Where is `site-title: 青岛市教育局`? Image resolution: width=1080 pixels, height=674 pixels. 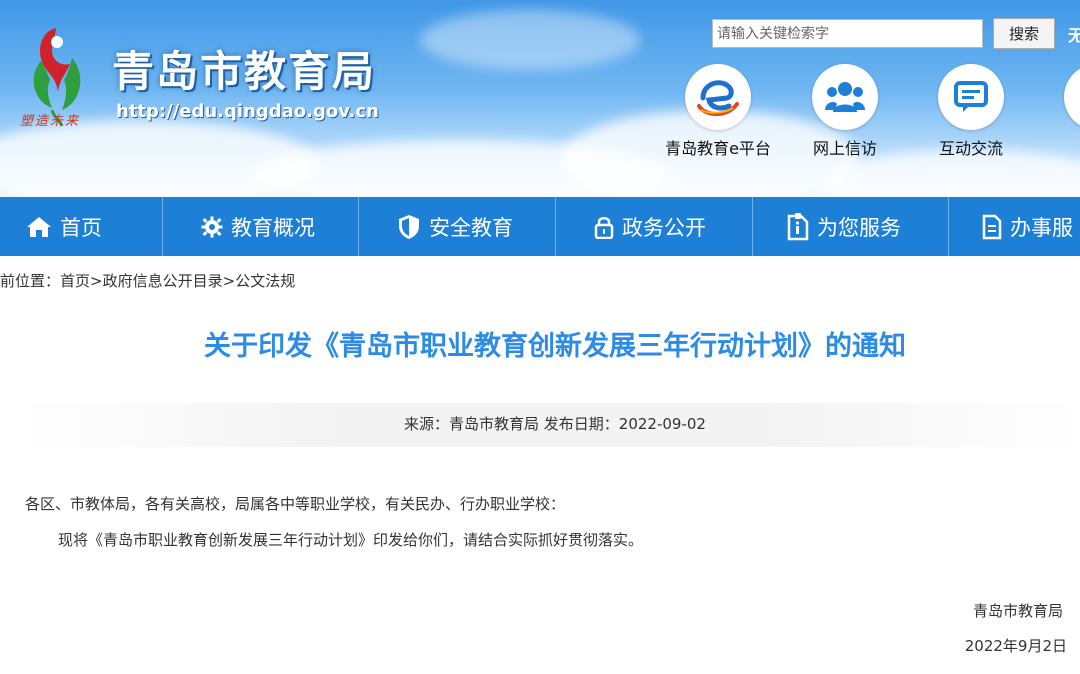
site-title: 青岛市教育局 is located at coordinates (244, 68).